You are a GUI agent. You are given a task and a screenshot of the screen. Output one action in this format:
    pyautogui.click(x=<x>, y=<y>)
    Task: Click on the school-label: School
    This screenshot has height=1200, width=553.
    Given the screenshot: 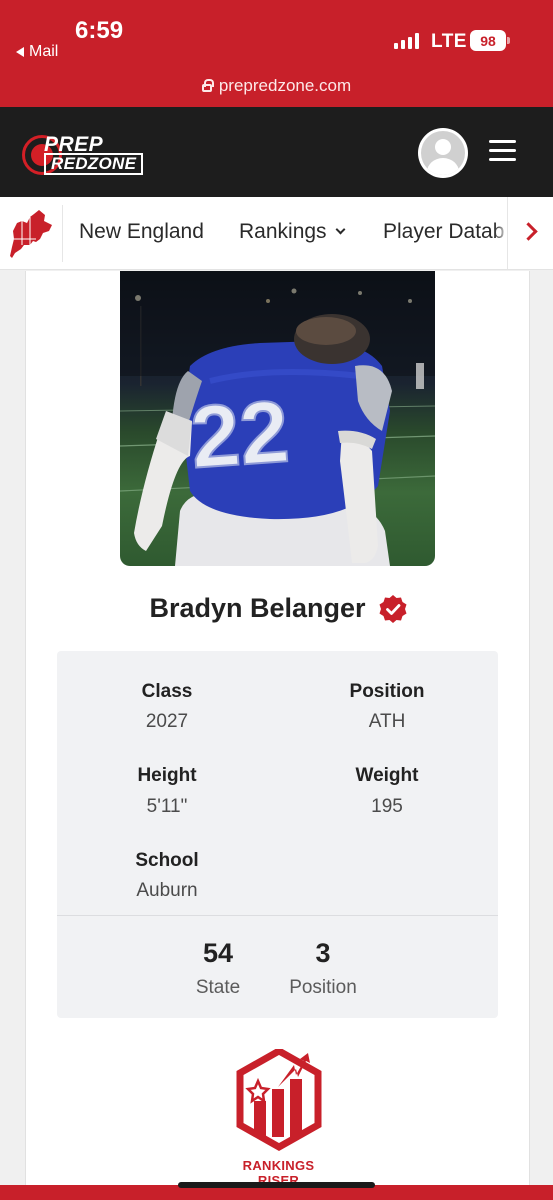 What is the action you would take?
    pyautogui.click(x=167, y=860)
    